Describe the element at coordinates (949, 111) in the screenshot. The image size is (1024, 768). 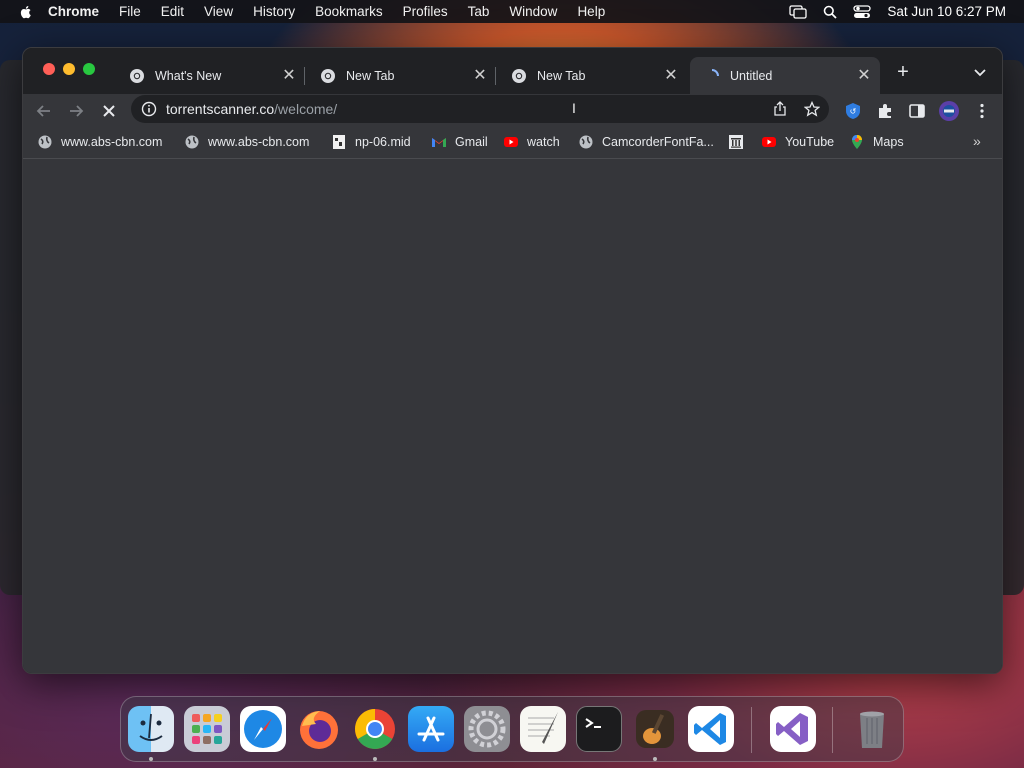
I see `profile-avatar` at that location.